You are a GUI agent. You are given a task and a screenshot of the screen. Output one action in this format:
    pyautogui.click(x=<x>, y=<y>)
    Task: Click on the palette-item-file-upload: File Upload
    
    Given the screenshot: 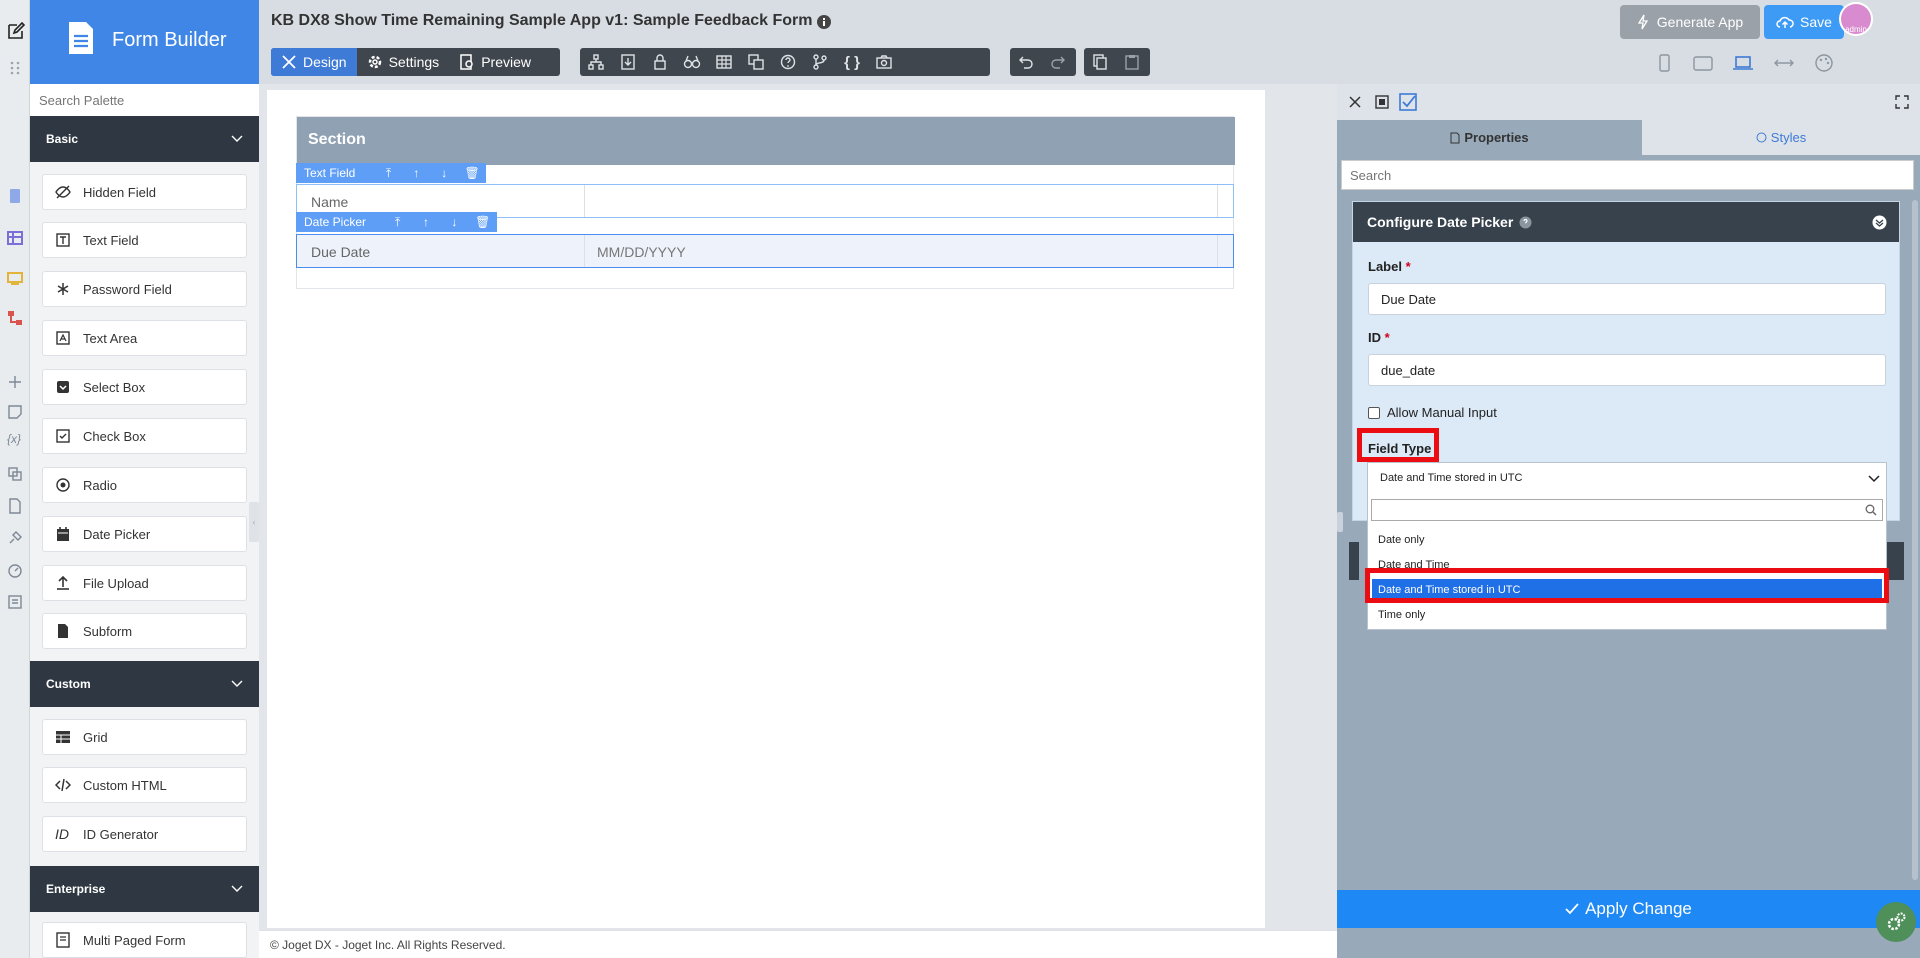 What is the action you would take?
    pyautogui.click(x=144, y=583)
    